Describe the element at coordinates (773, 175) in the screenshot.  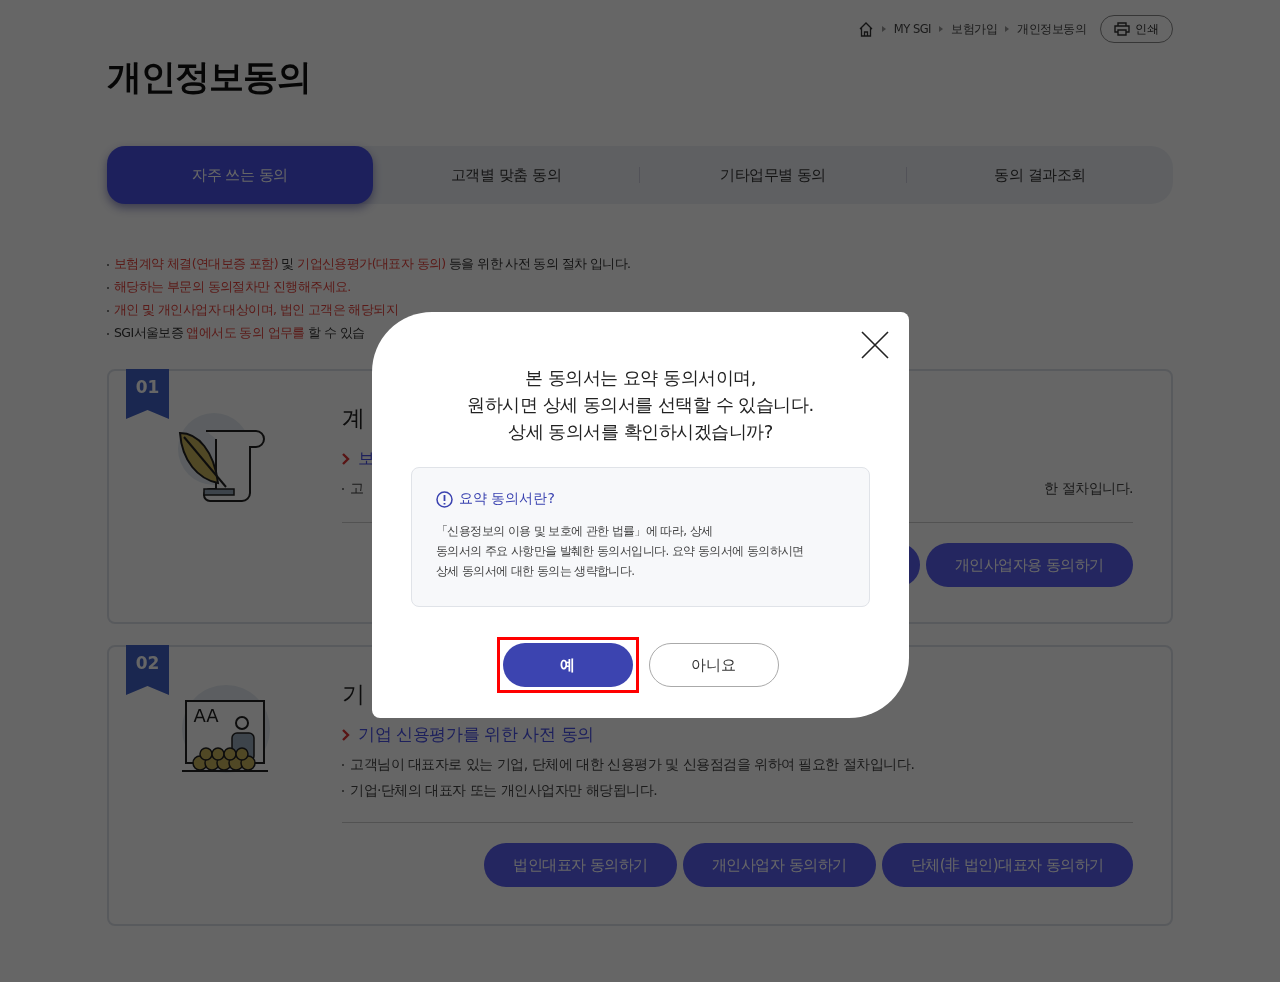
I see `tab: 기타업무별 동의` at that location.